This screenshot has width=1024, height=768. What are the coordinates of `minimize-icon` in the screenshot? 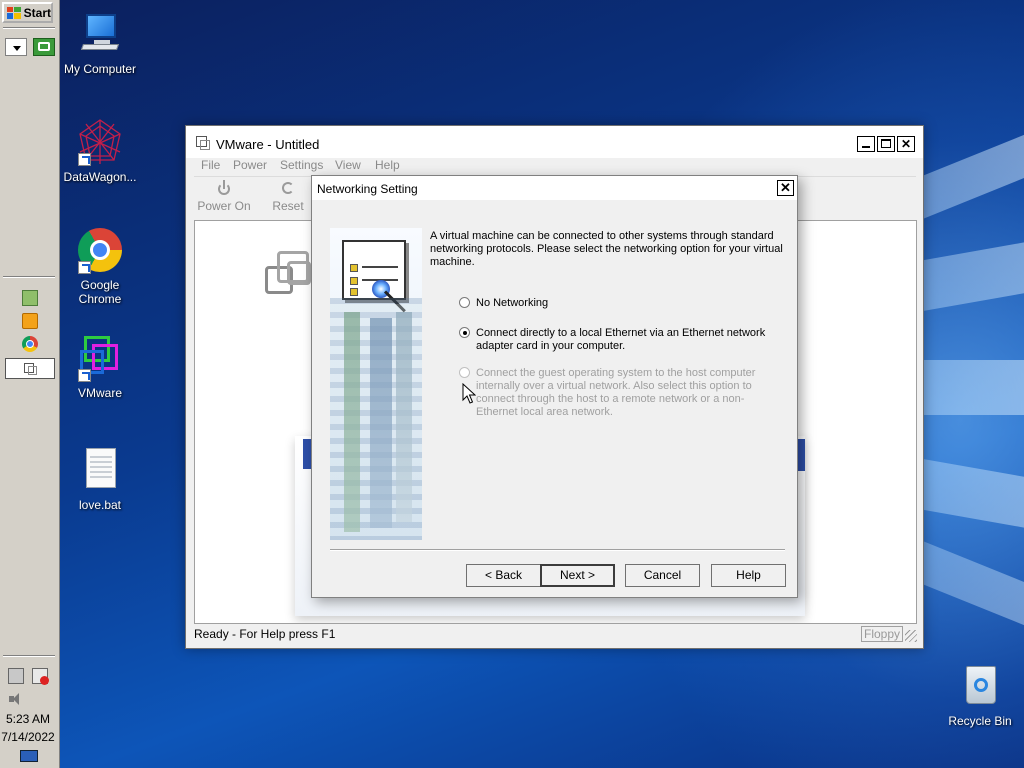 It's located at (866, 147).